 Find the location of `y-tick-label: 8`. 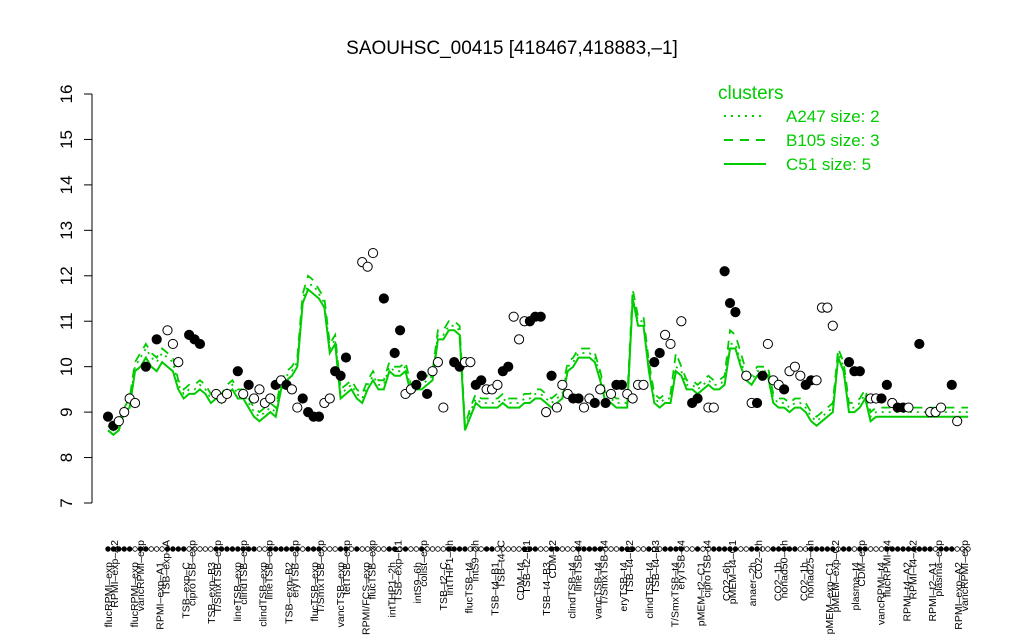

y-tick-label: 8 is located at coordinates (66, 457).